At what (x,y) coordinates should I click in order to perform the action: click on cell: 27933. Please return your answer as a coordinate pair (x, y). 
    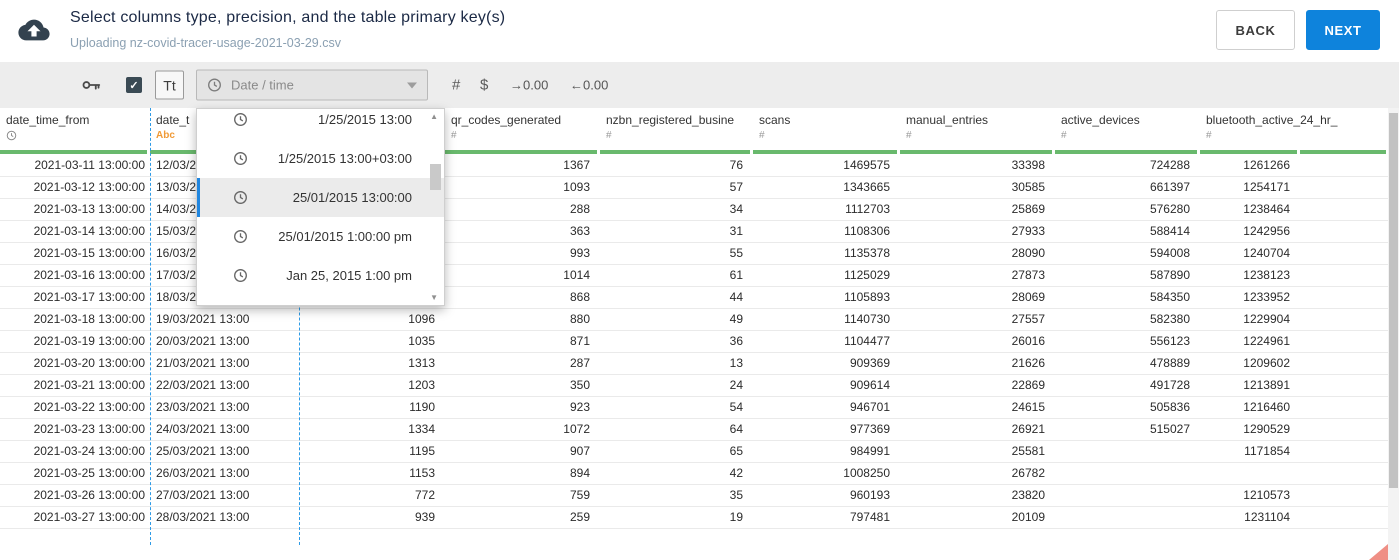
    Looking at the image, I should click on (1028, 231).